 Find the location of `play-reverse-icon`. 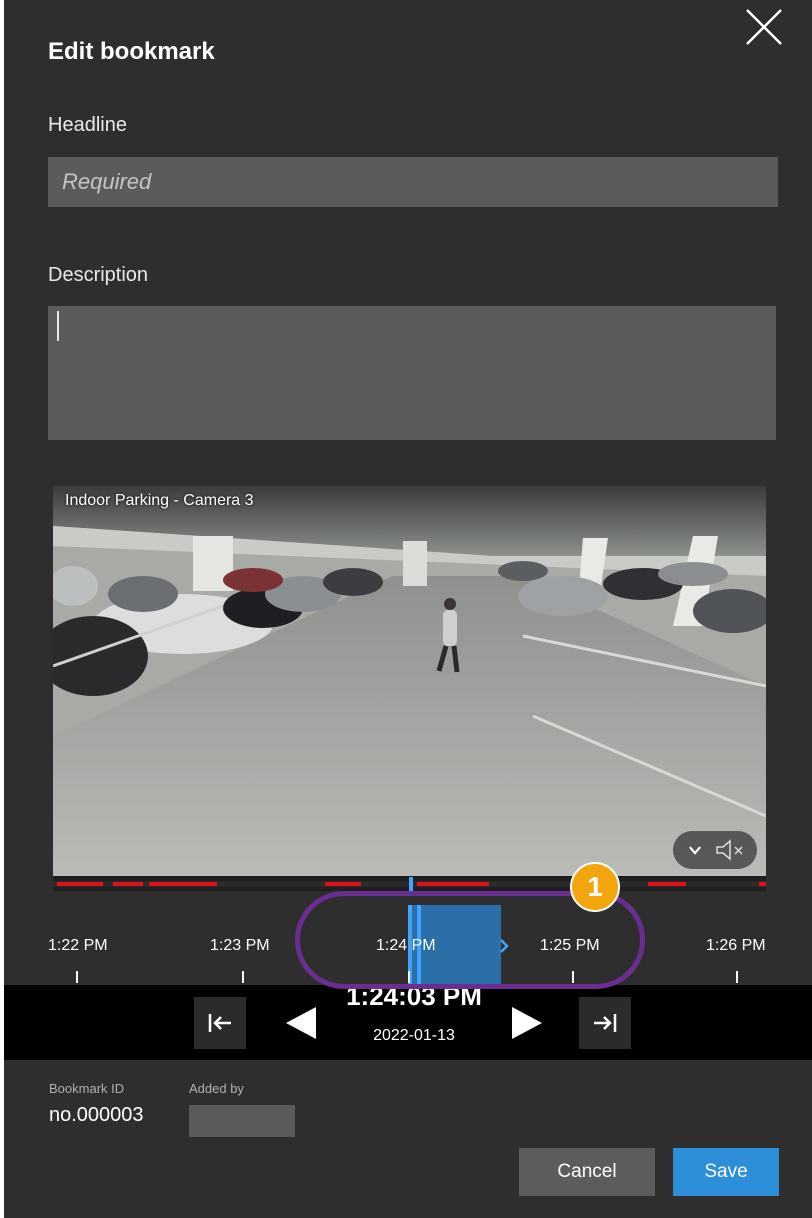

play-reverse-icon is located at coordinates (301, 1023).